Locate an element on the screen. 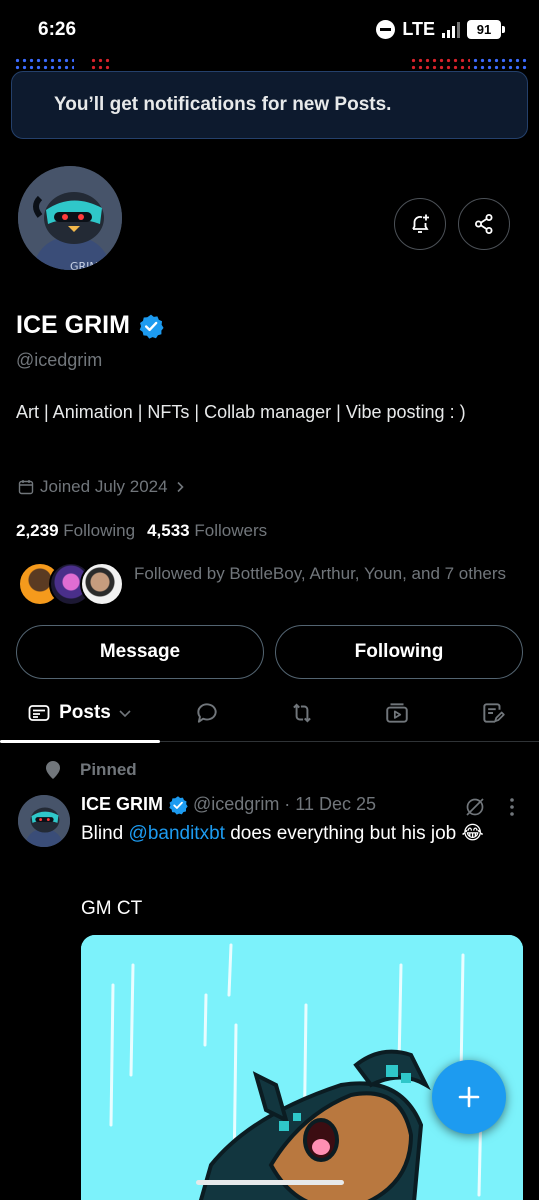 Image resolution: width=539 pixels, height=1200 pixels. profile-avatar: GRIM is located at coordinates (70, 218).